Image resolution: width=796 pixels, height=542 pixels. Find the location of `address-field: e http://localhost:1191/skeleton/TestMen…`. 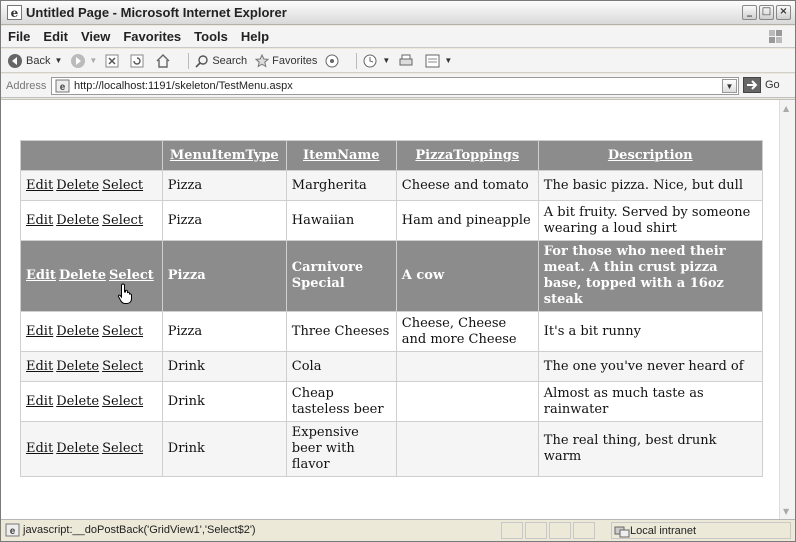

address-field: e http://localhost:1191/skeleton/TestMen… is located at coordinates (395, 86).